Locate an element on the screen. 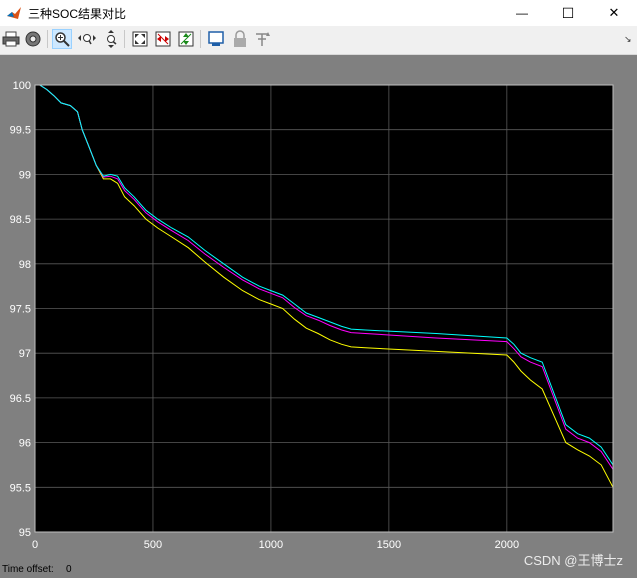 The image size is (637, 578). fit-x-button is located at coordinates (163, 39).